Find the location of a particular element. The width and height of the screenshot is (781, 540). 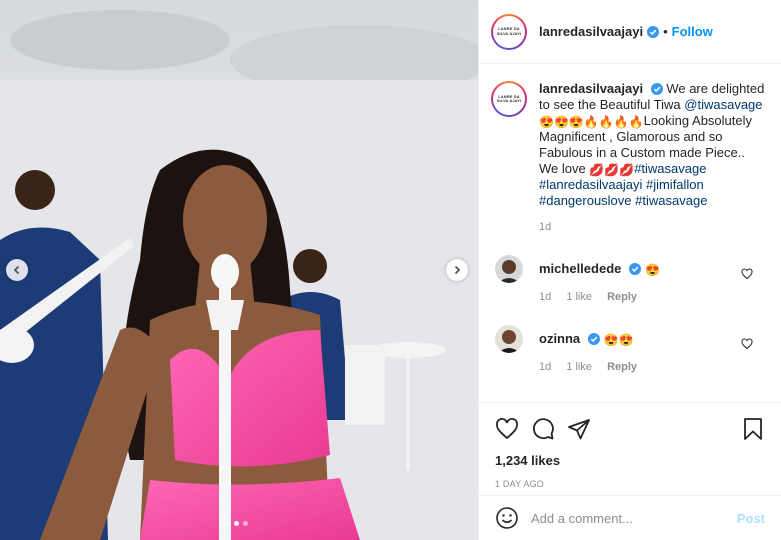

post-actions: 1,234 likes 1 DAY AGO is located at coordinates (630, 445).